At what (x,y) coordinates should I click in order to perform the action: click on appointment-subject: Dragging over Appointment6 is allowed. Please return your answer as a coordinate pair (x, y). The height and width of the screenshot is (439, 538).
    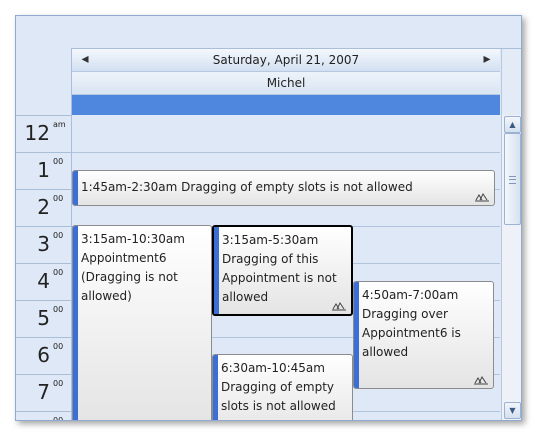
    Looking at the image, I should click on (411, 333).